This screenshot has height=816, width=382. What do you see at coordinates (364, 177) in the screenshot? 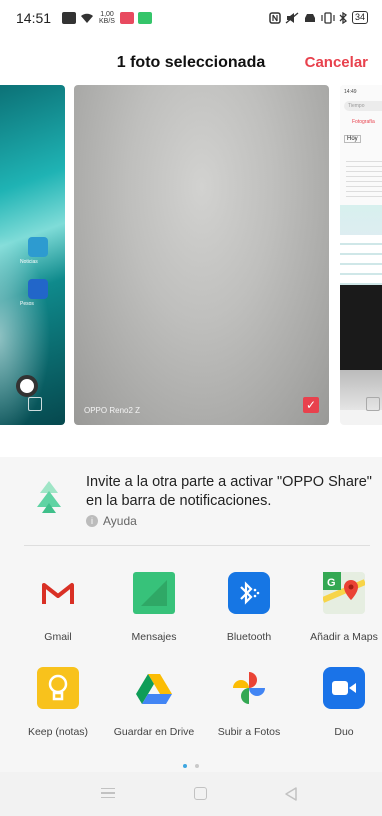
I see `thumb-list` at bounding box center [364, 177].